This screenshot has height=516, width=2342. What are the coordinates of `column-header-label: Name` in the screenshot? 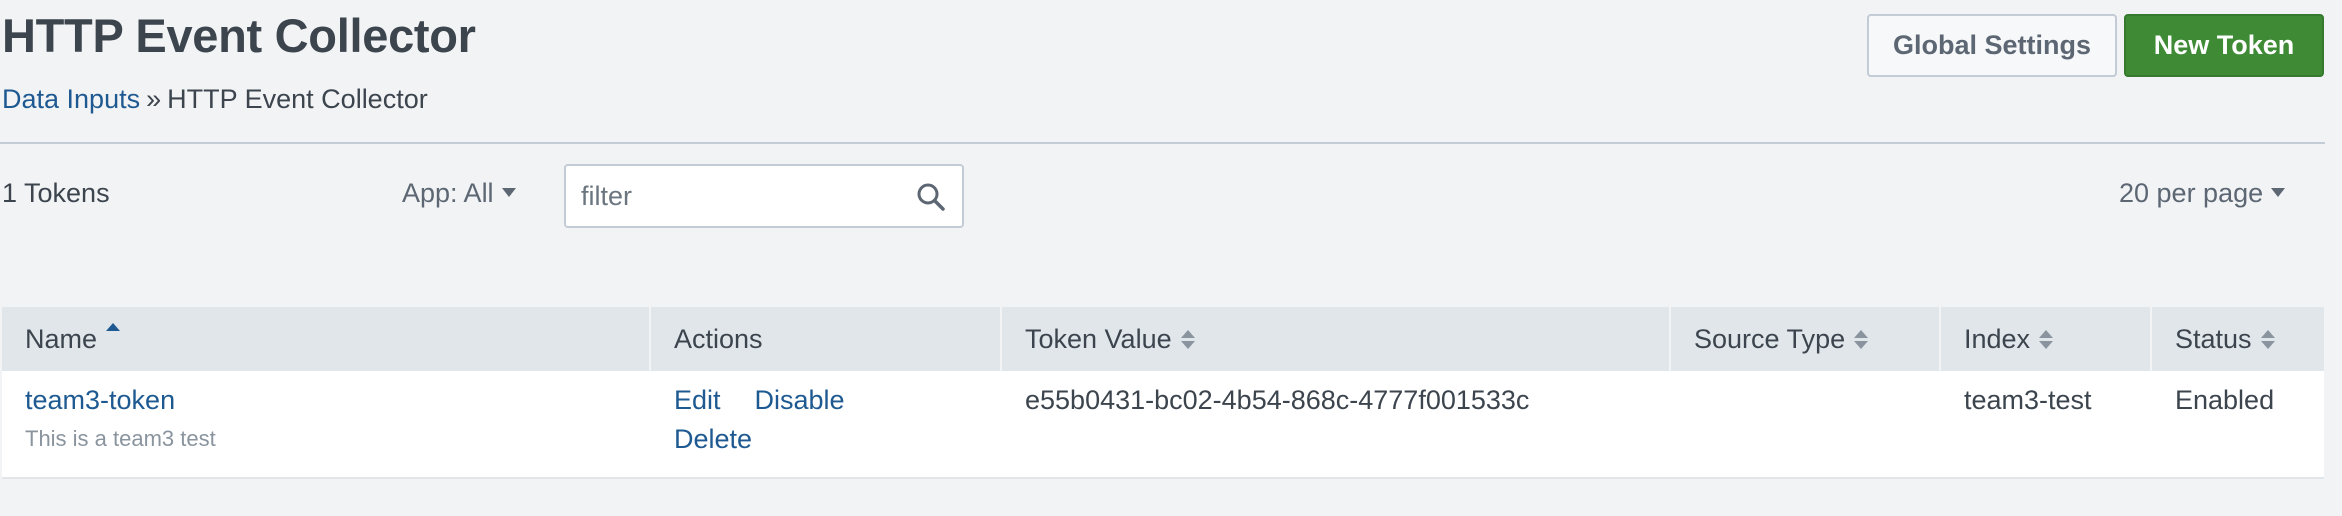 It's located at (61, 338).